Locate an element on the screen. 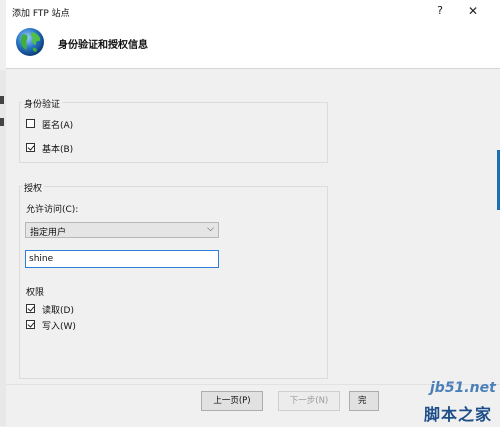 The width and height of the screenshot is (500, 427). write-label: 写入(W) is located at coordinates (59, 327).